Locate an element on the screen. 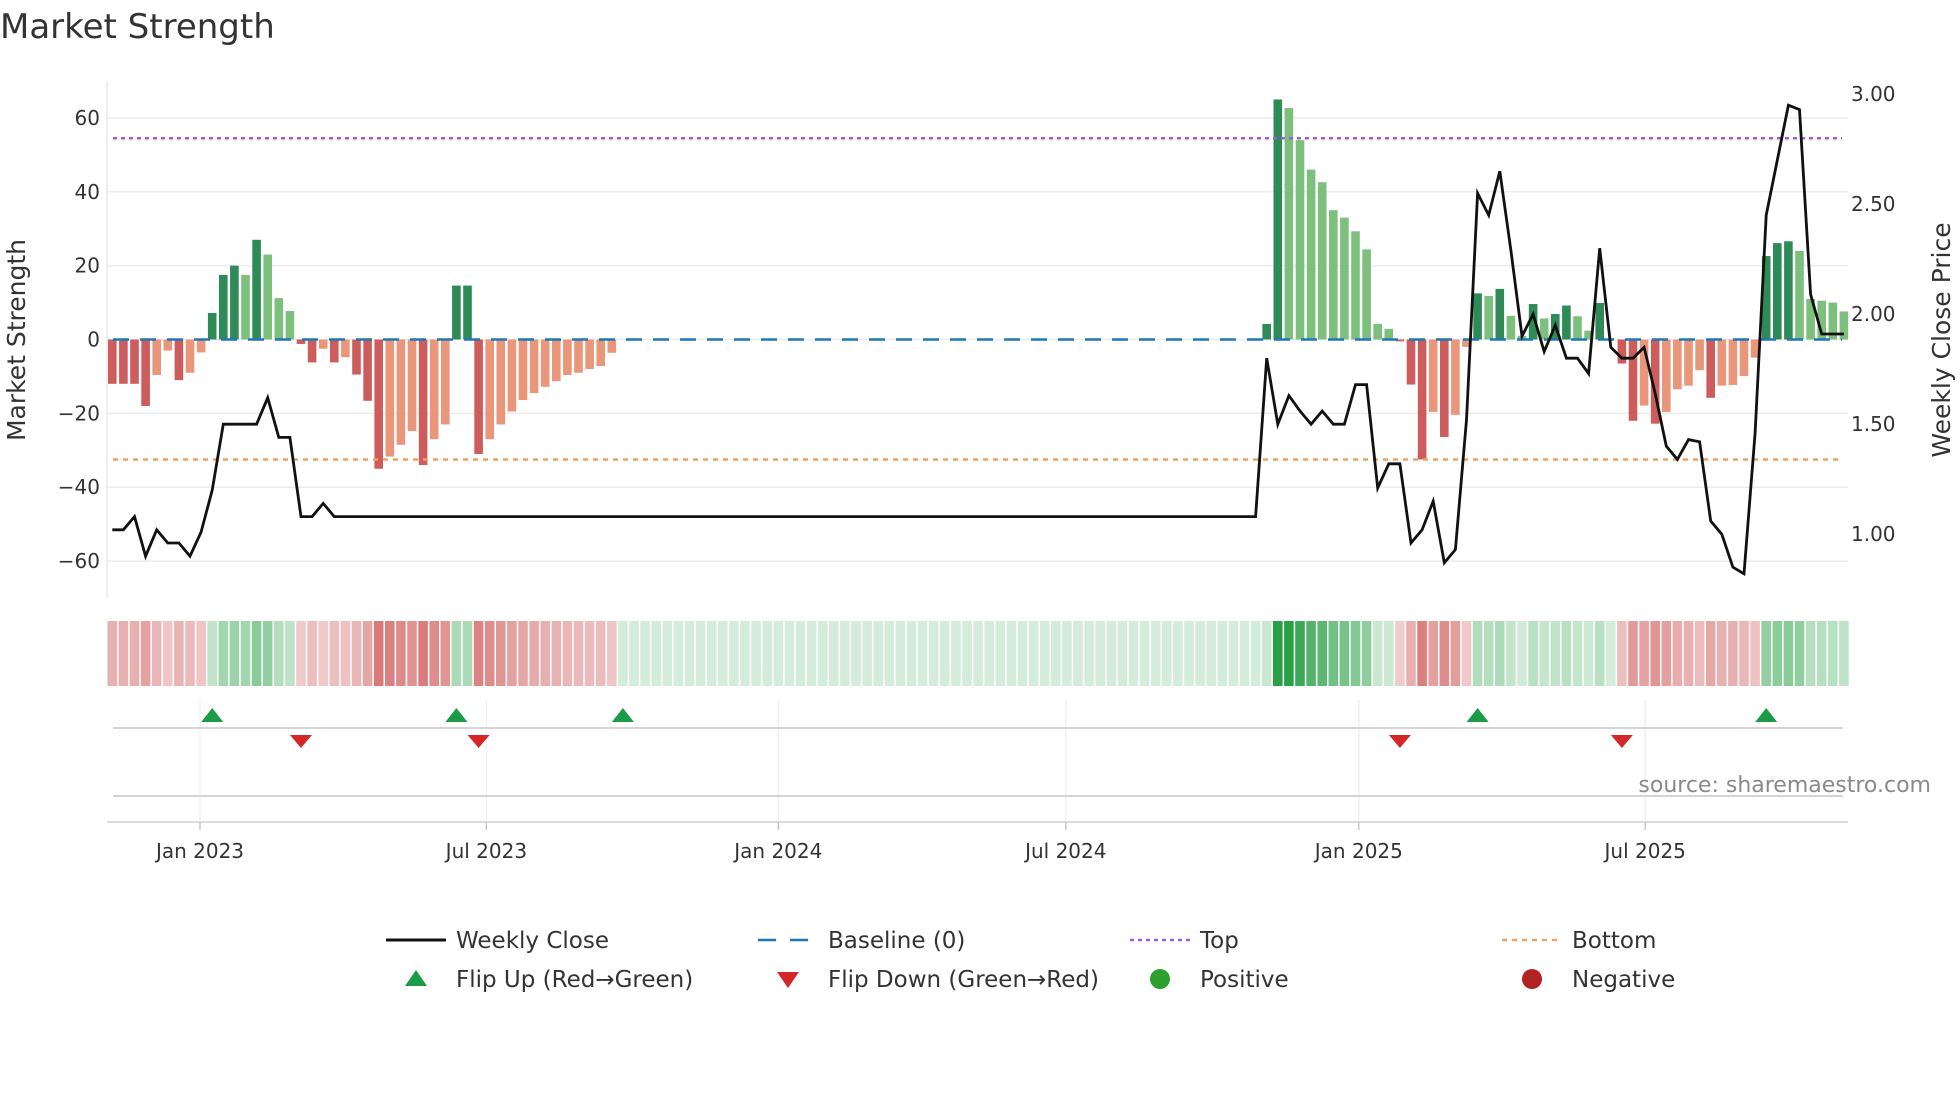 The height and width of the screenshot is (1102, 1960). legend-label: Flip Down (Green→Red) is located at coordinates (963, 980).